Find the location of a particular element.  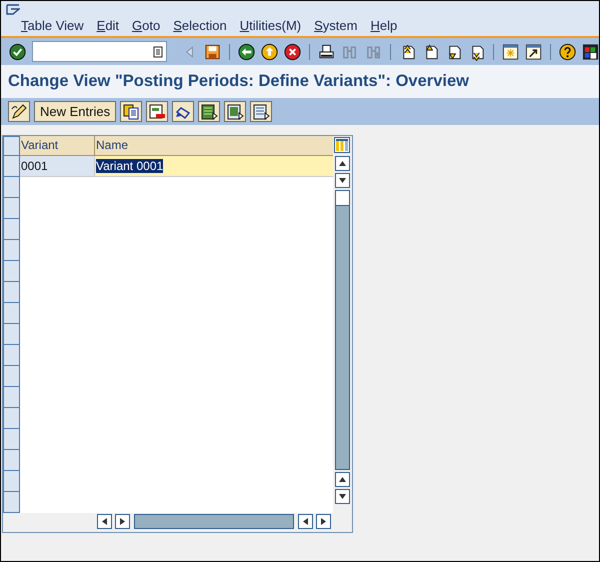

pencil-icon is located at coordinates (19, 111).